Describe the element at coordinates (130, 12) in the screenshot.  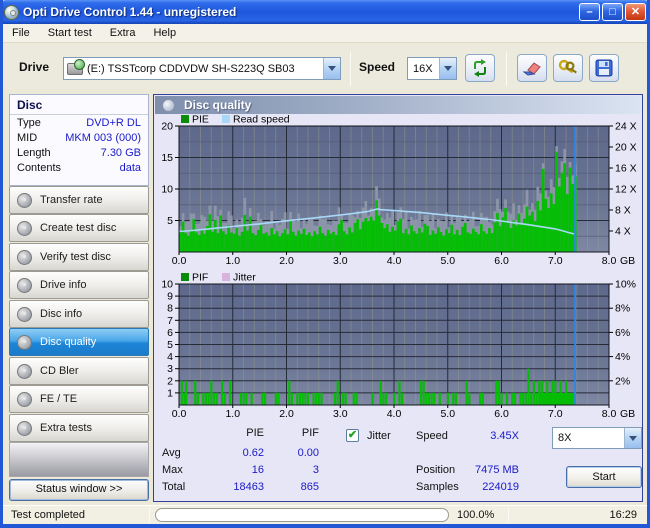
I see `window-title: Opti Drive Control 1.44 - unregistered` at that location.